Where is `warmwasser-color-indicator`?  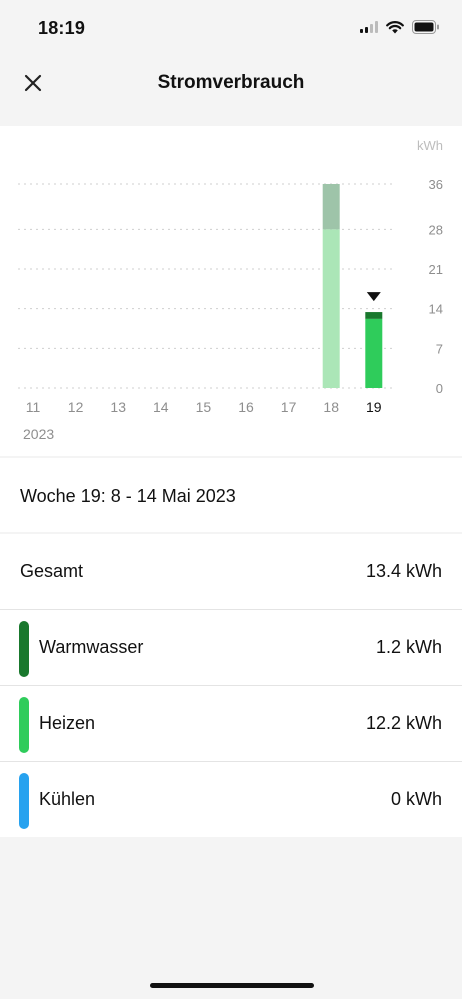
warmwasser-color-indicator is located at coordinates (24, 649).